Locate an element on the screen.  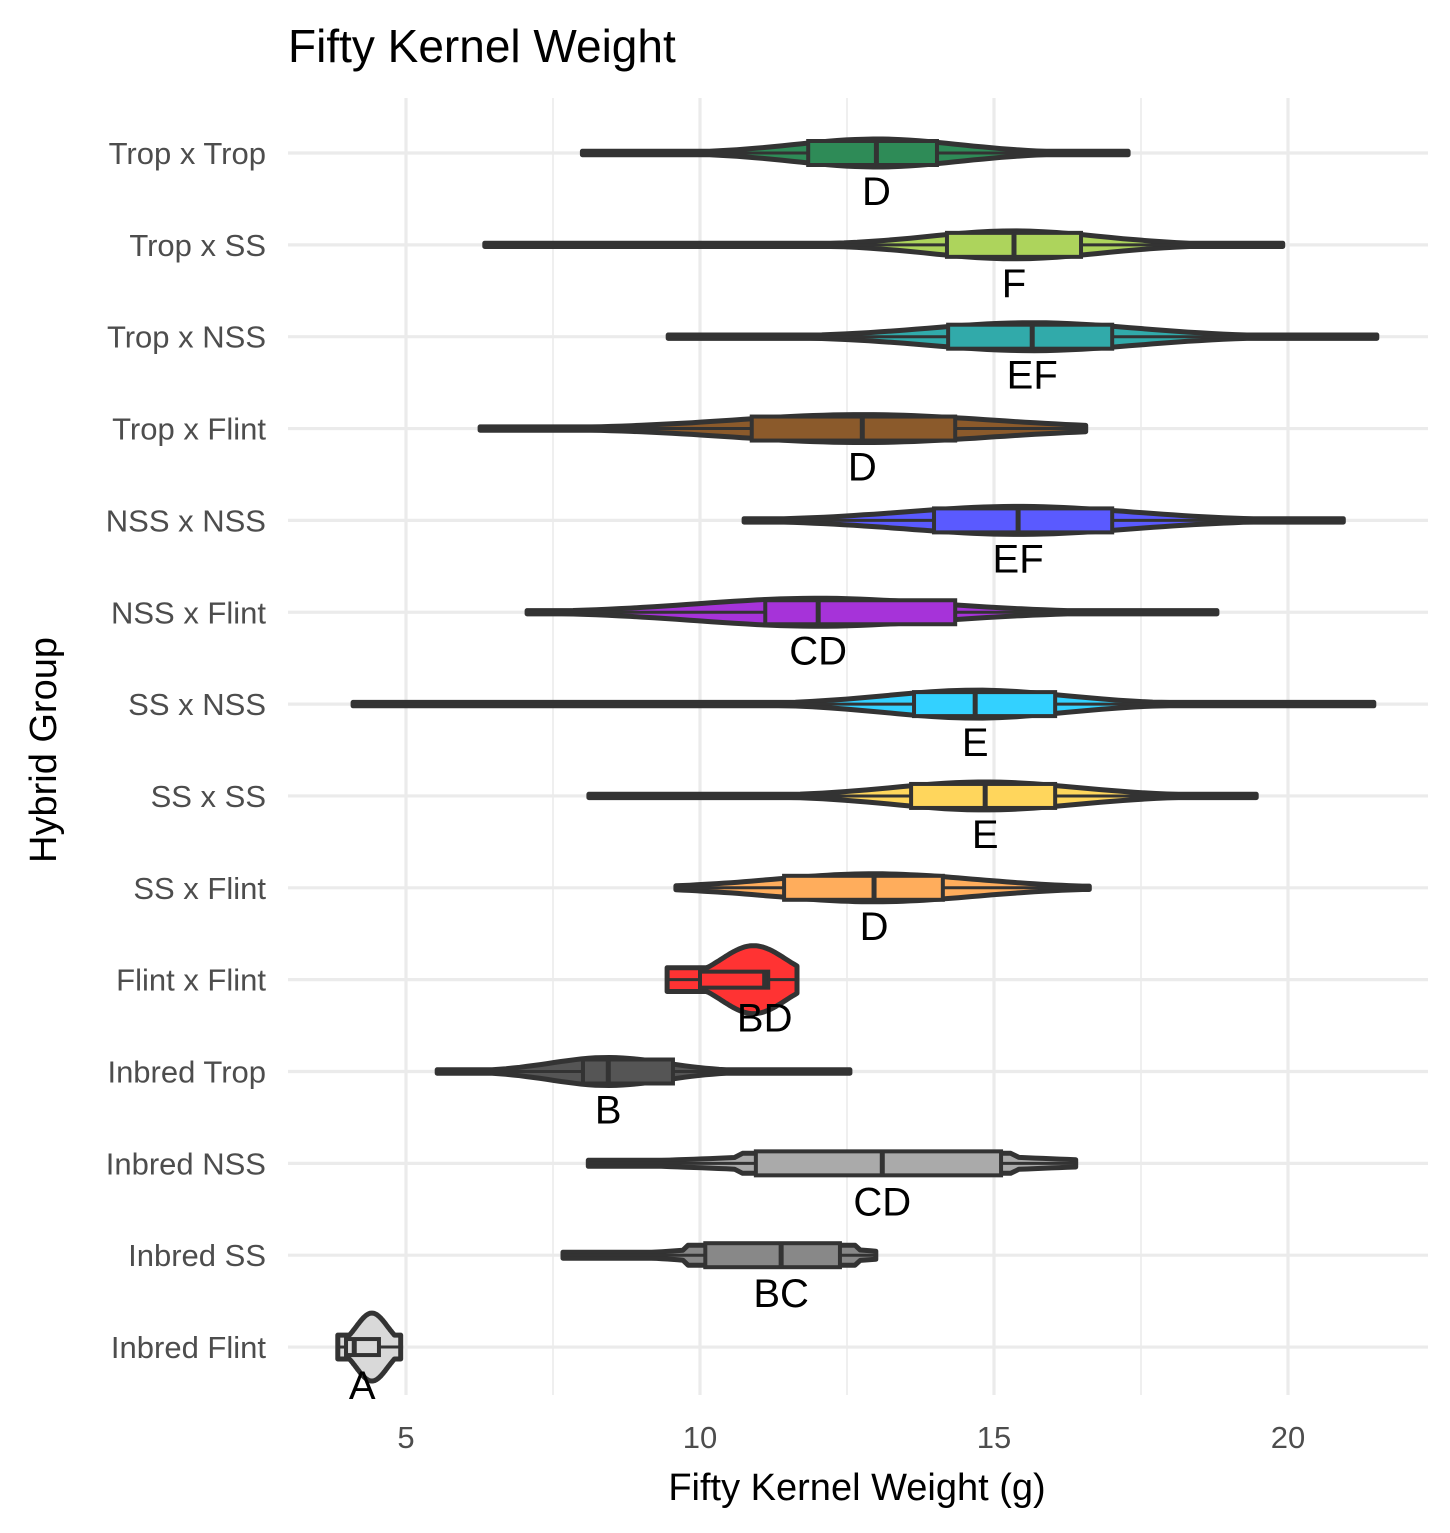
y-tick-label: SS x Flint is located at coordinates (199, 888).